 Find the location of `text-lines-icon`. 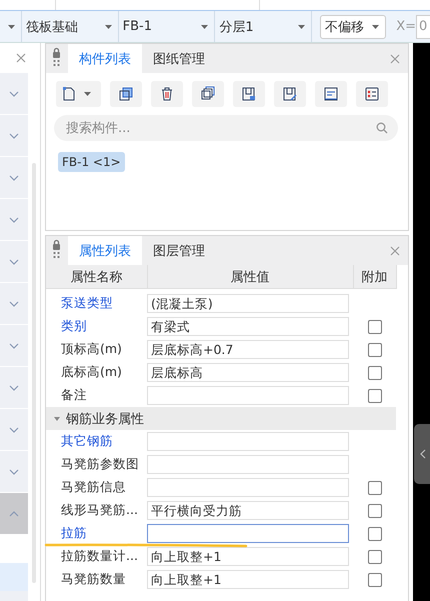

text-lines-icon is located at coordinates (331, 94).